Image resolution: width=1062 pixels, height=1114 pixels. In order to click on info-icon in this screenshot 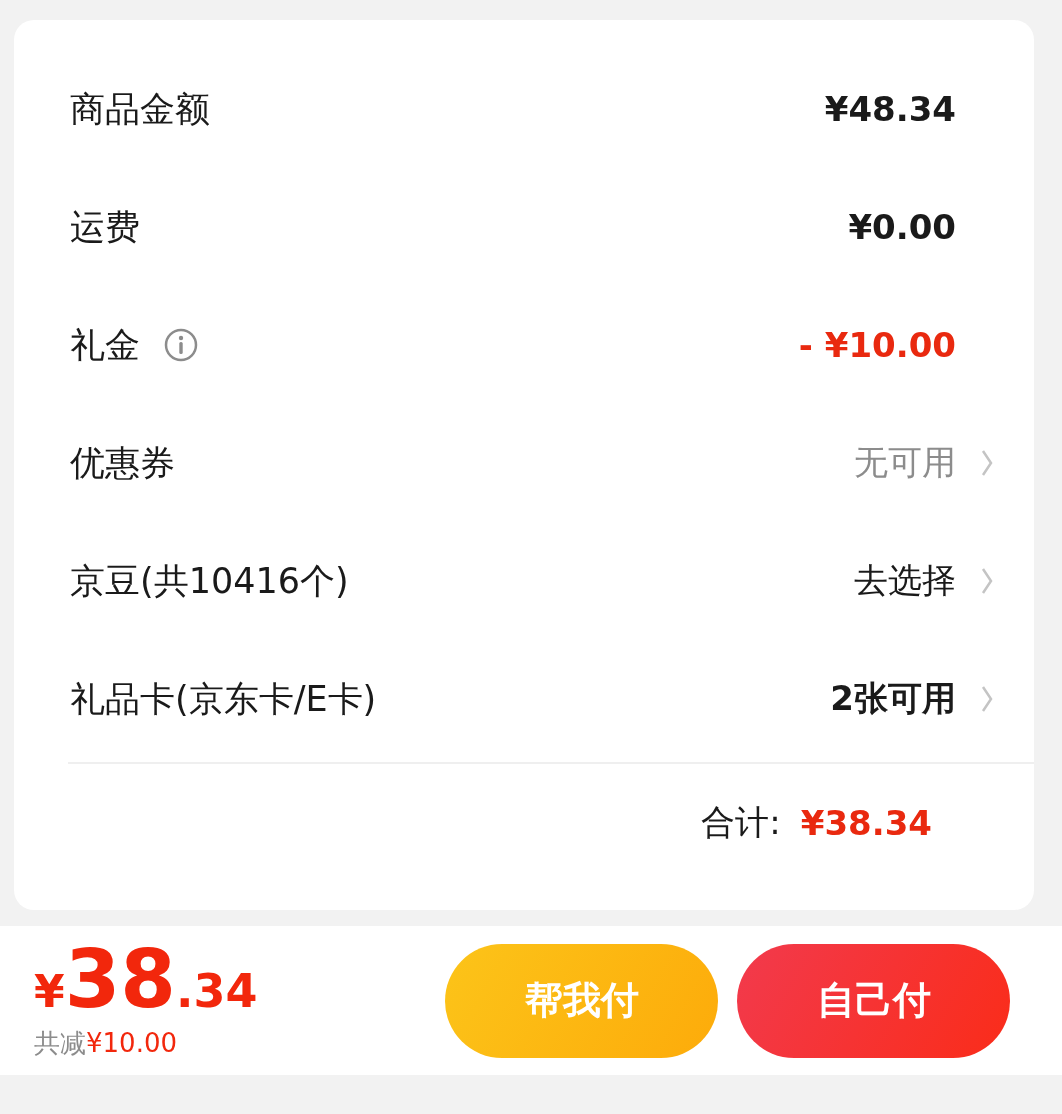, I will do `click(181, 345)`.